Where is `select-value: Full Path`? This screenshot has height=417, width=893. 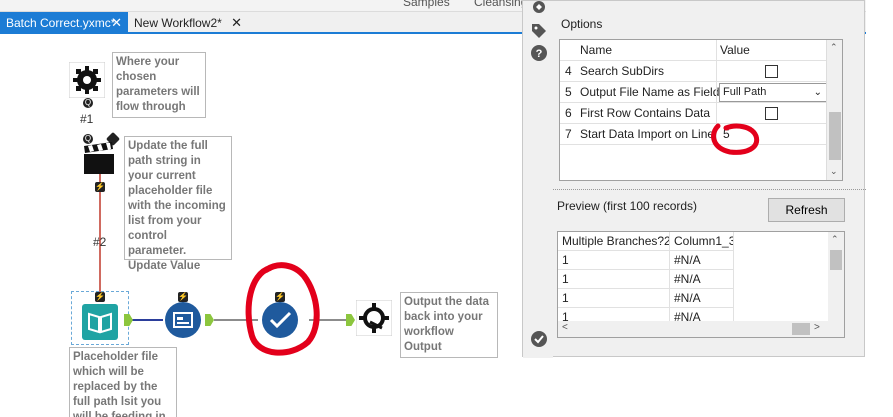
select-value: Full Path is located at coordinates (745, 92).